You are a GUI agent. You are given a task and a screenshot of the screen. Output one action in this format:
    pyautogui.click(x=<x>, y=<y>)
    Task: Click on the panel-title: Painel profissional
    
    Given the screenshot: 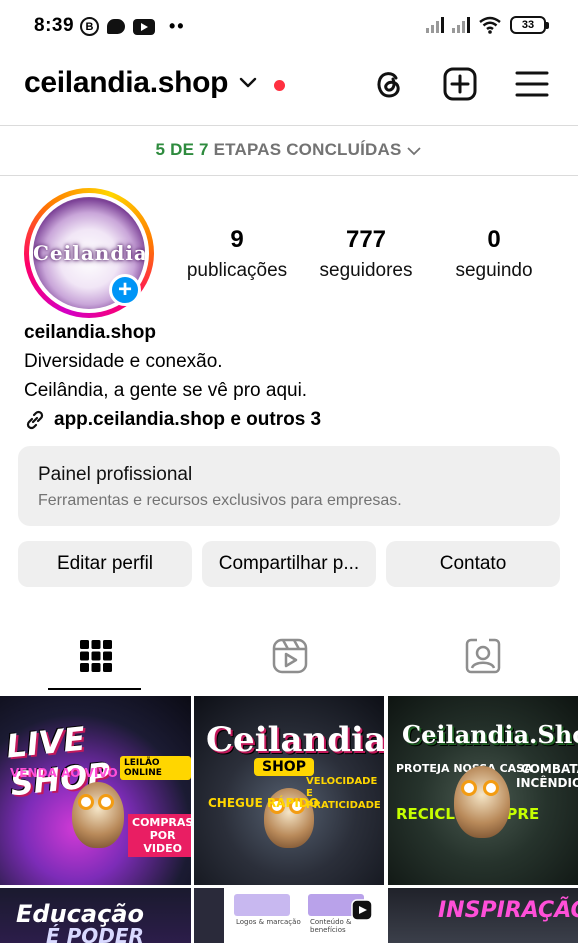 What is the action you would take?
    pyautogui.click(x=115, y=474)
    